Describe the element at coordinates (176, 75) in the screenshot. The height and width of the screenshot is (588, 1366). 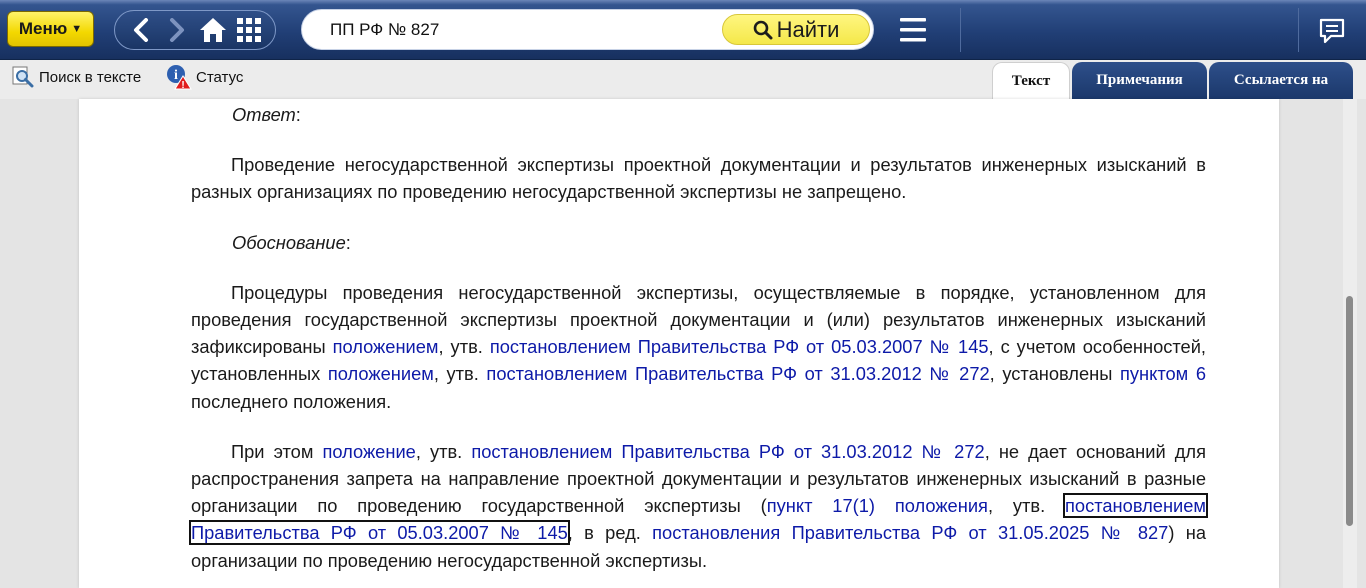
I see `svg-text: i` at that location.